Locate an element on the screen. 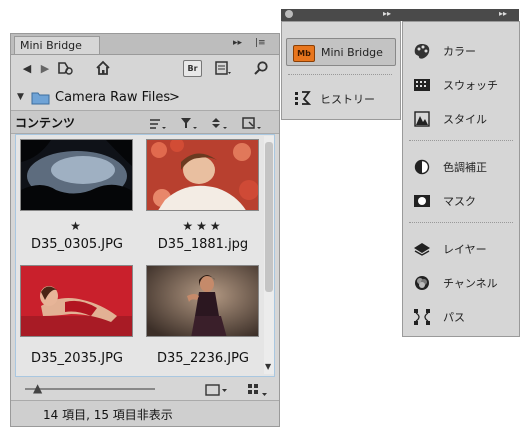  sort-list-icon is located at coordinates (158, 122).